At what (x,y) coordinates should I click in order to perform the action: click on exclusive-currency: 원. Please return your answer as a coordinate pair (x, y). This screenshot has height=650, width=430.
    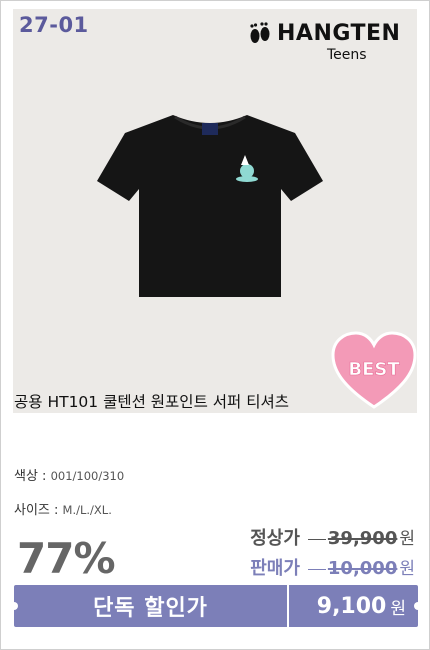
    Looking at the image, I should click on (398, 608).